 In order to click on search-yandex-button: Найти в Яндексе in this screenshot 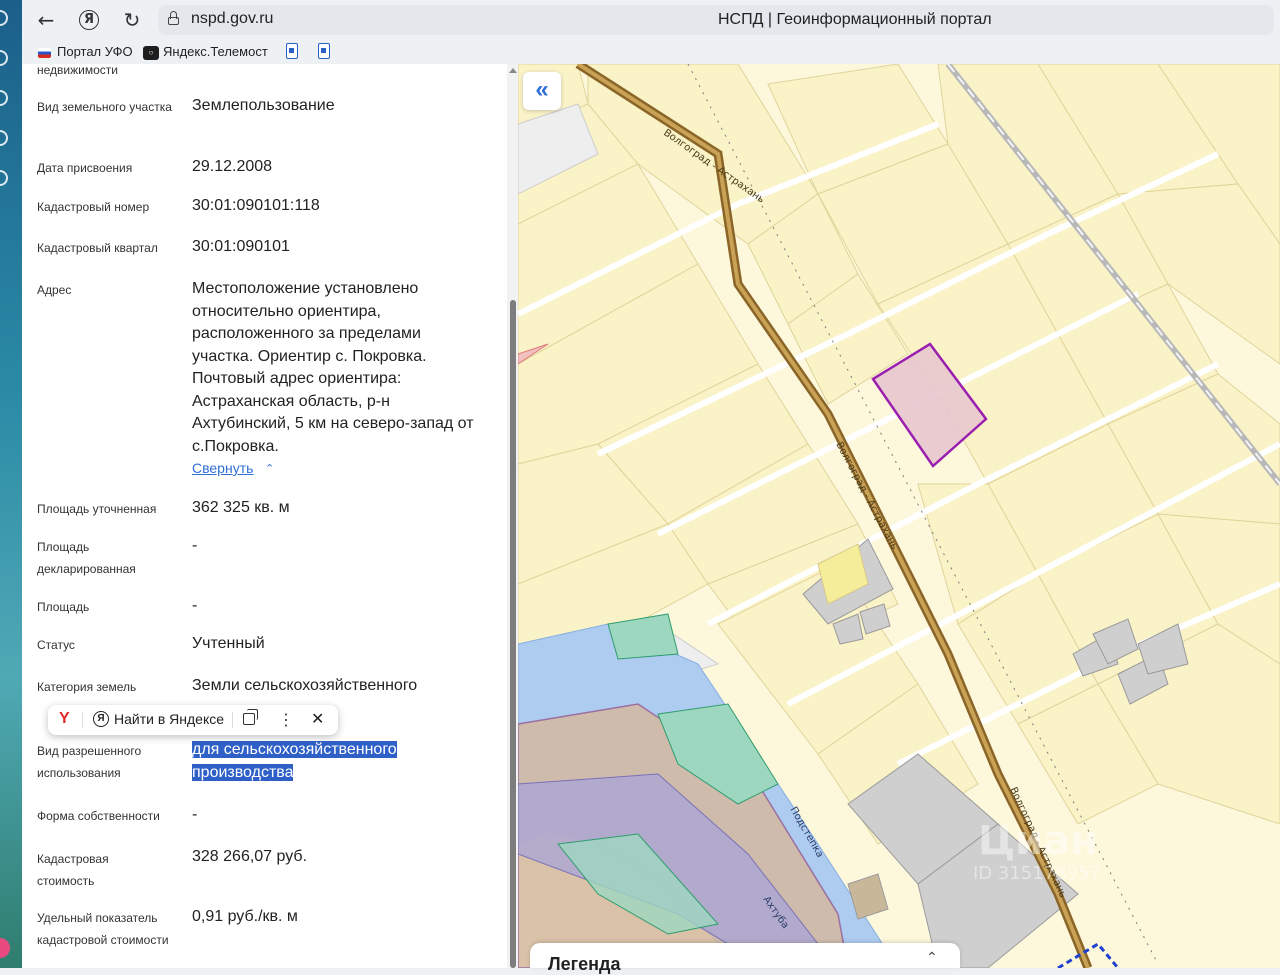, I will do `click(169, 719)`.